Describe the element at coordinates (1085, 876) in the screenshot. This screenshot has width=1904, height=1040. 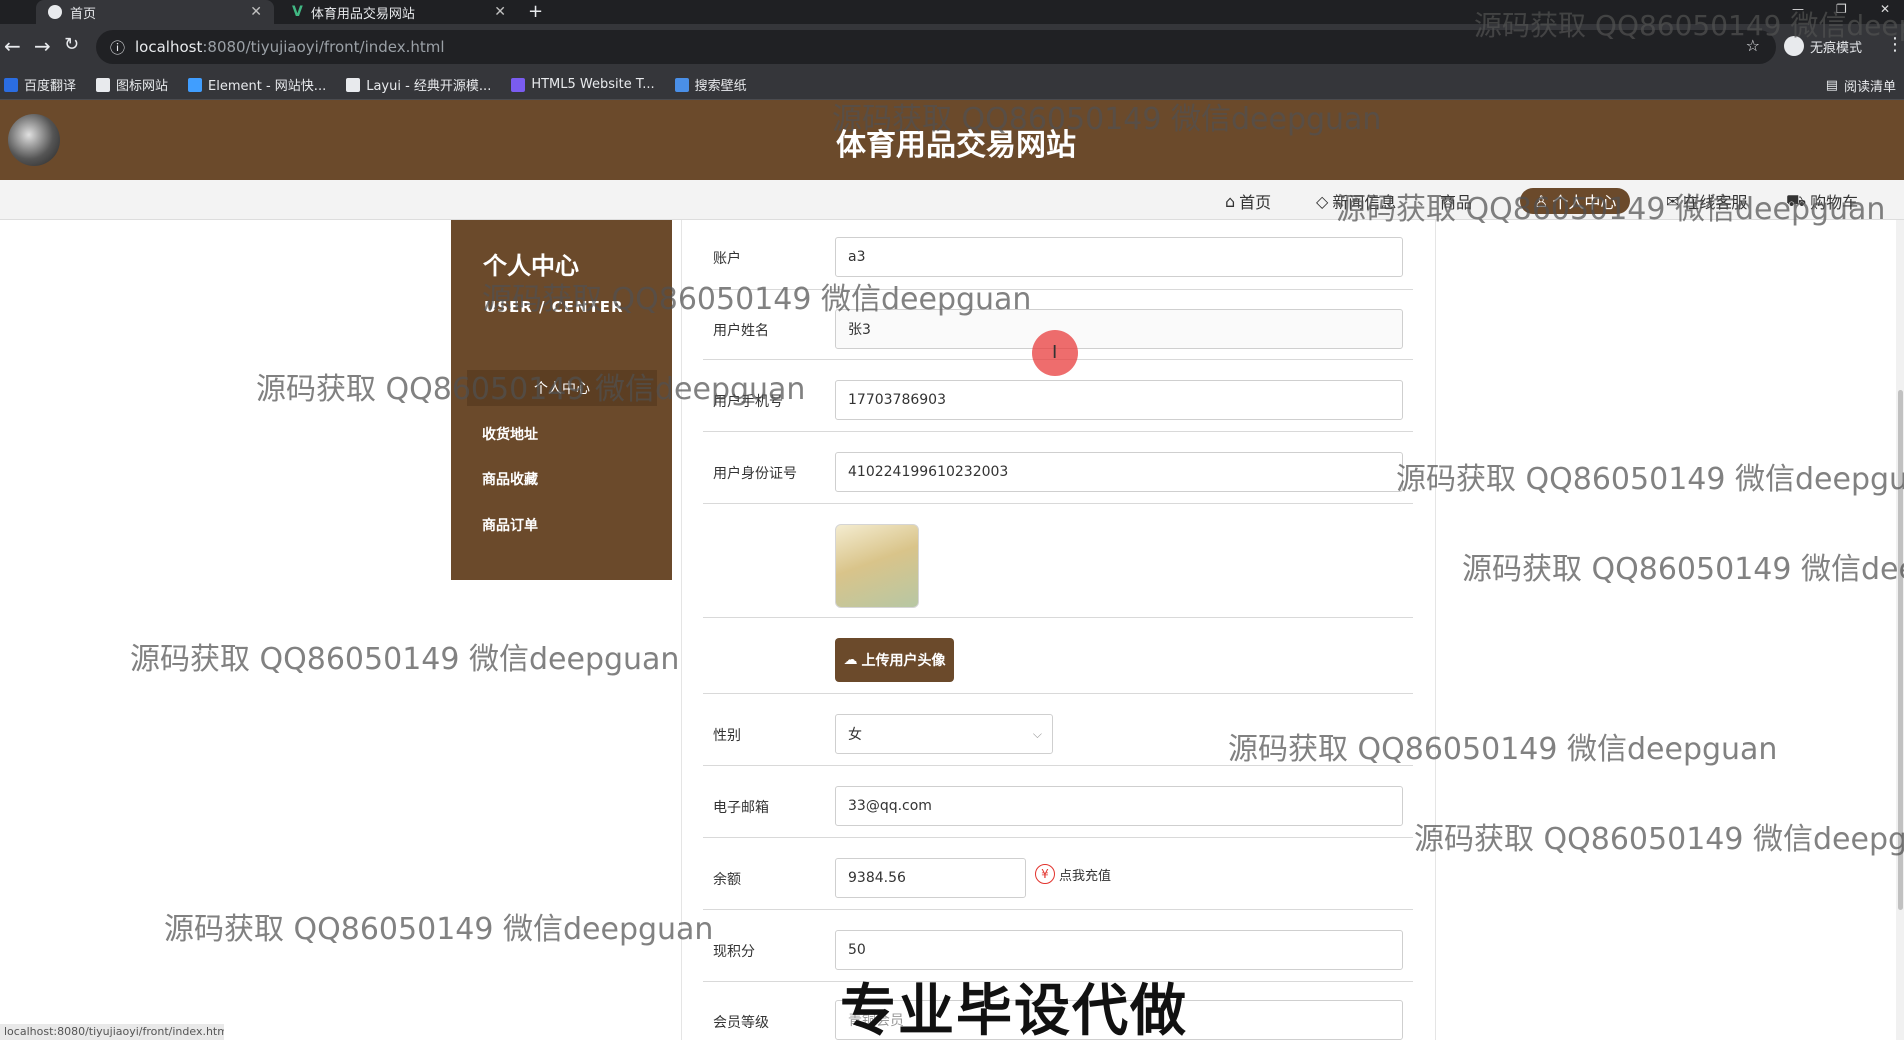
I see `recharge-label: 点我充值` at that location.